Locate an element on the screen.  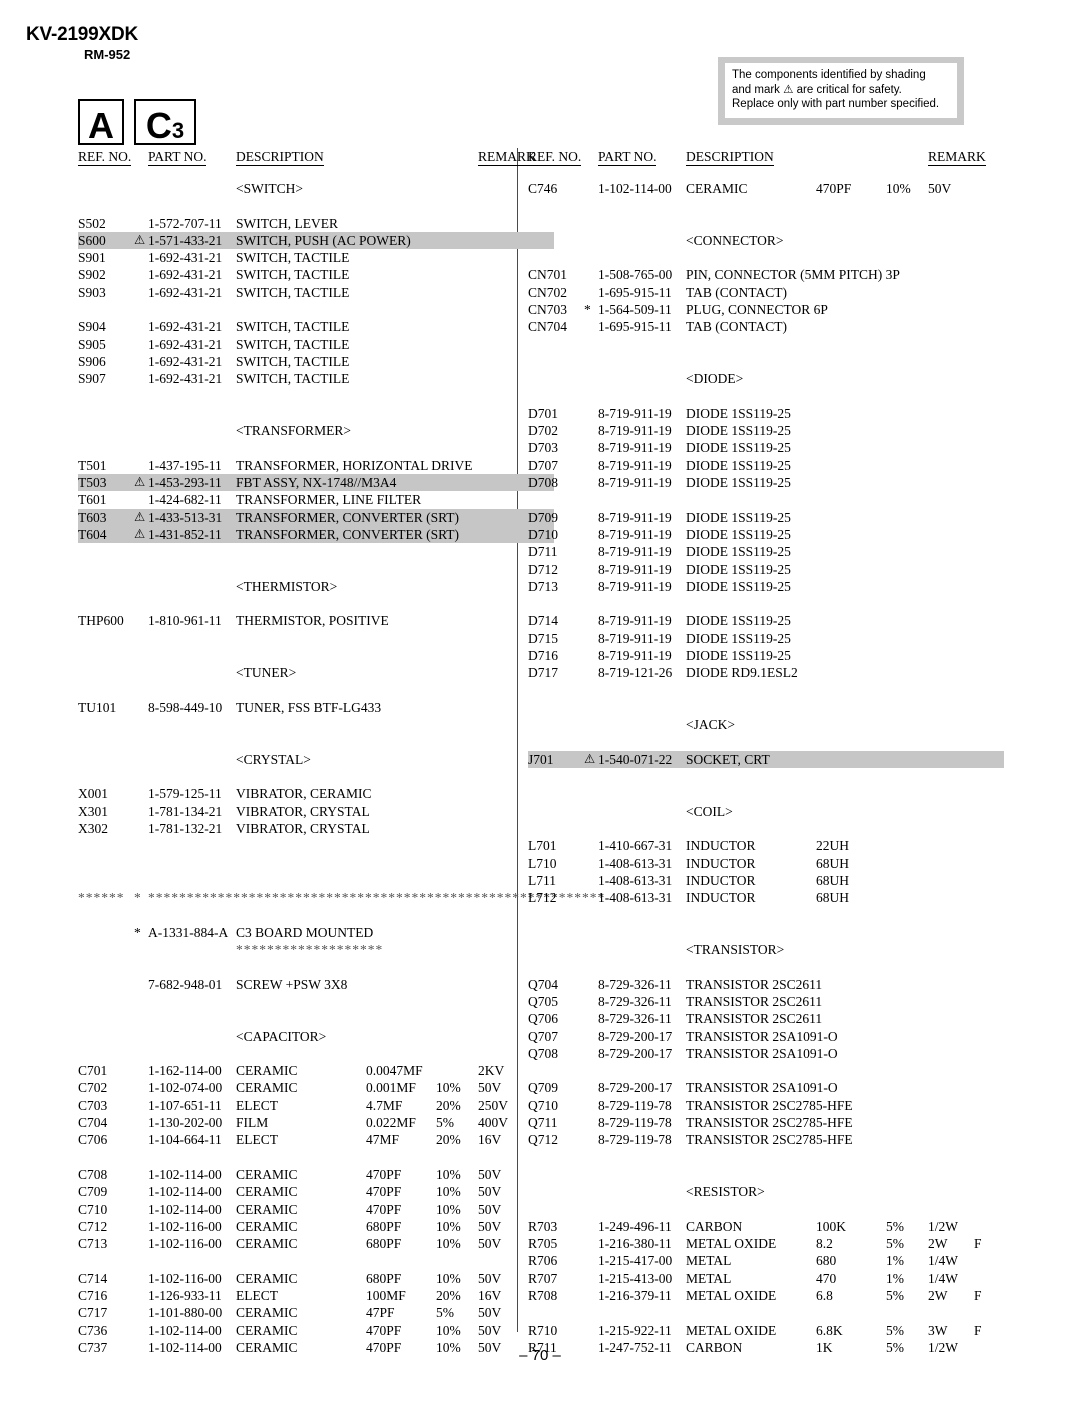
table-row: S907 1-692-431-21 SWITCH, TACTILE is located at coordinates (316, 378).